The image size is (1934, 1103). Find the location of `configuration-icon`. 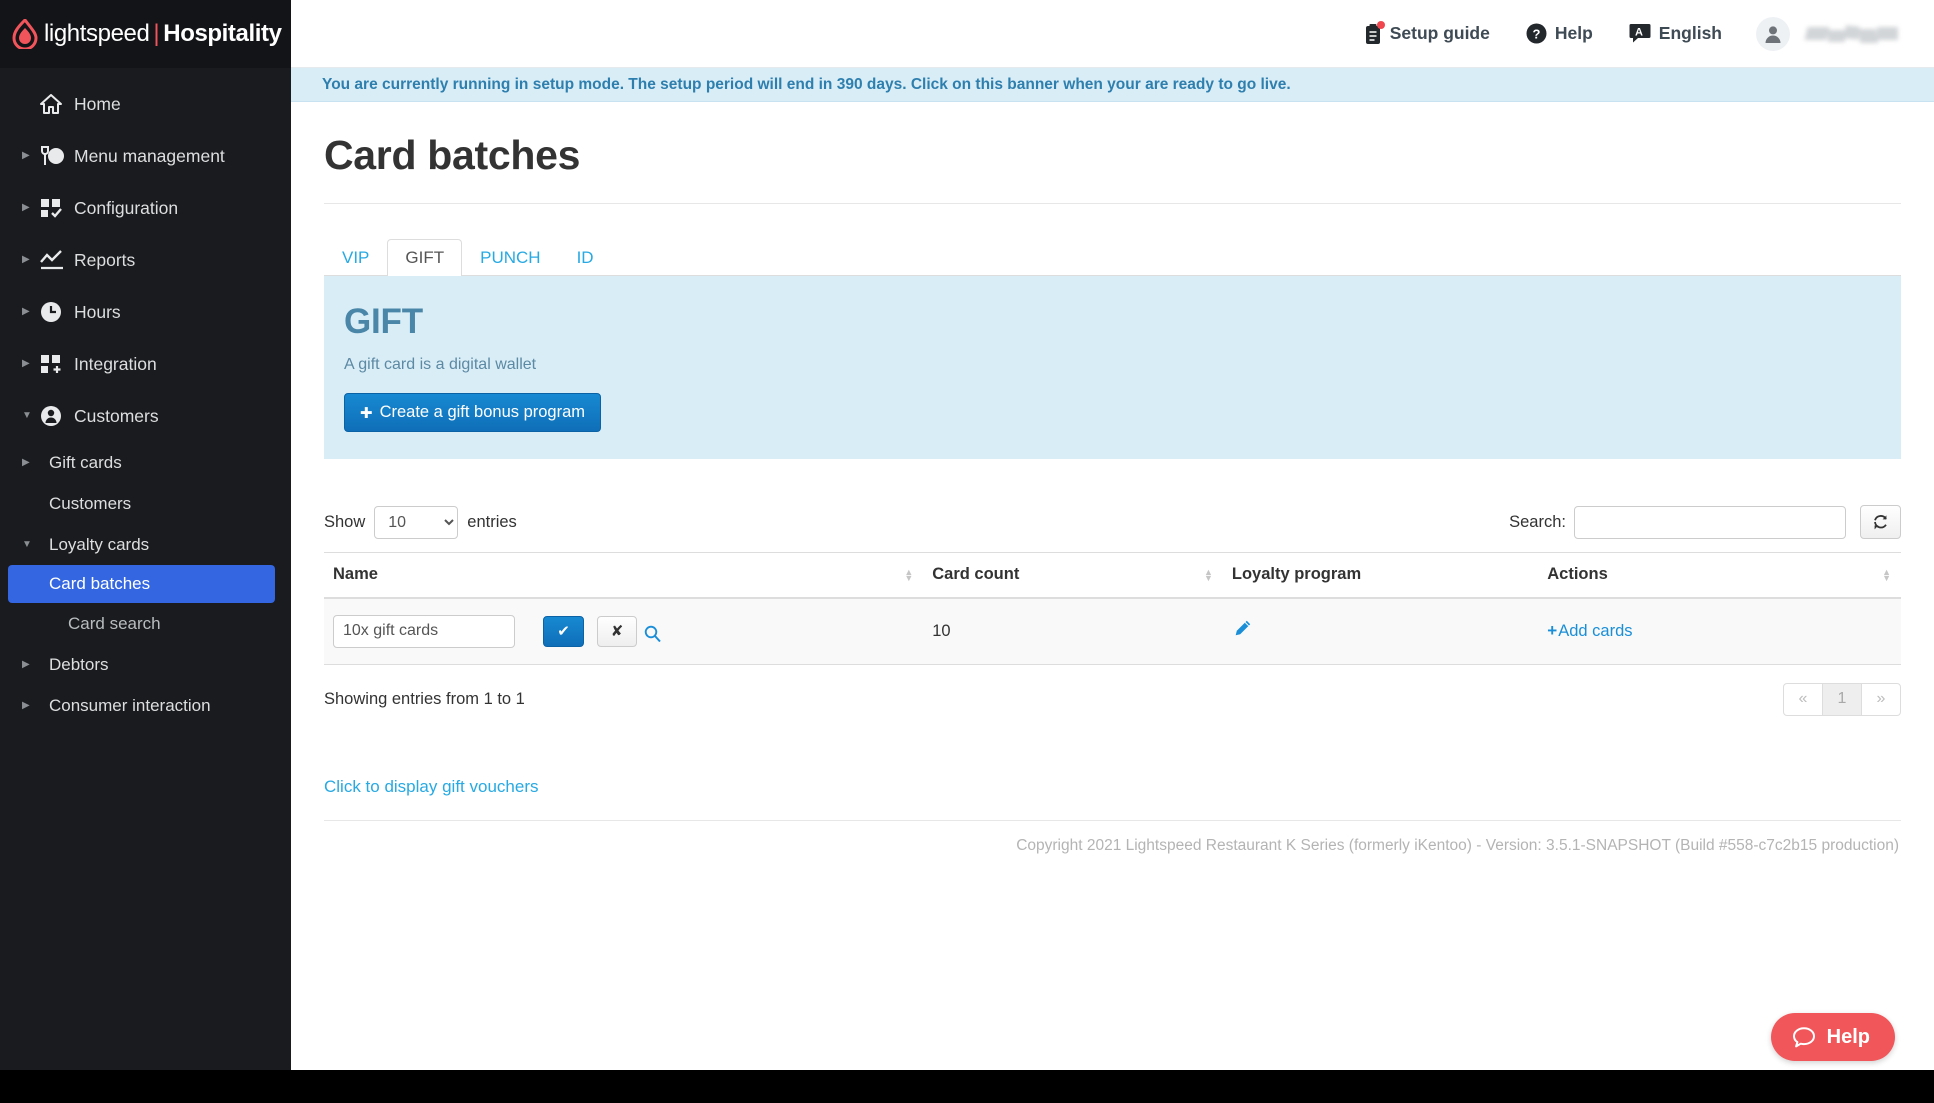

configuration-icon is located at coordinates (57, 208).